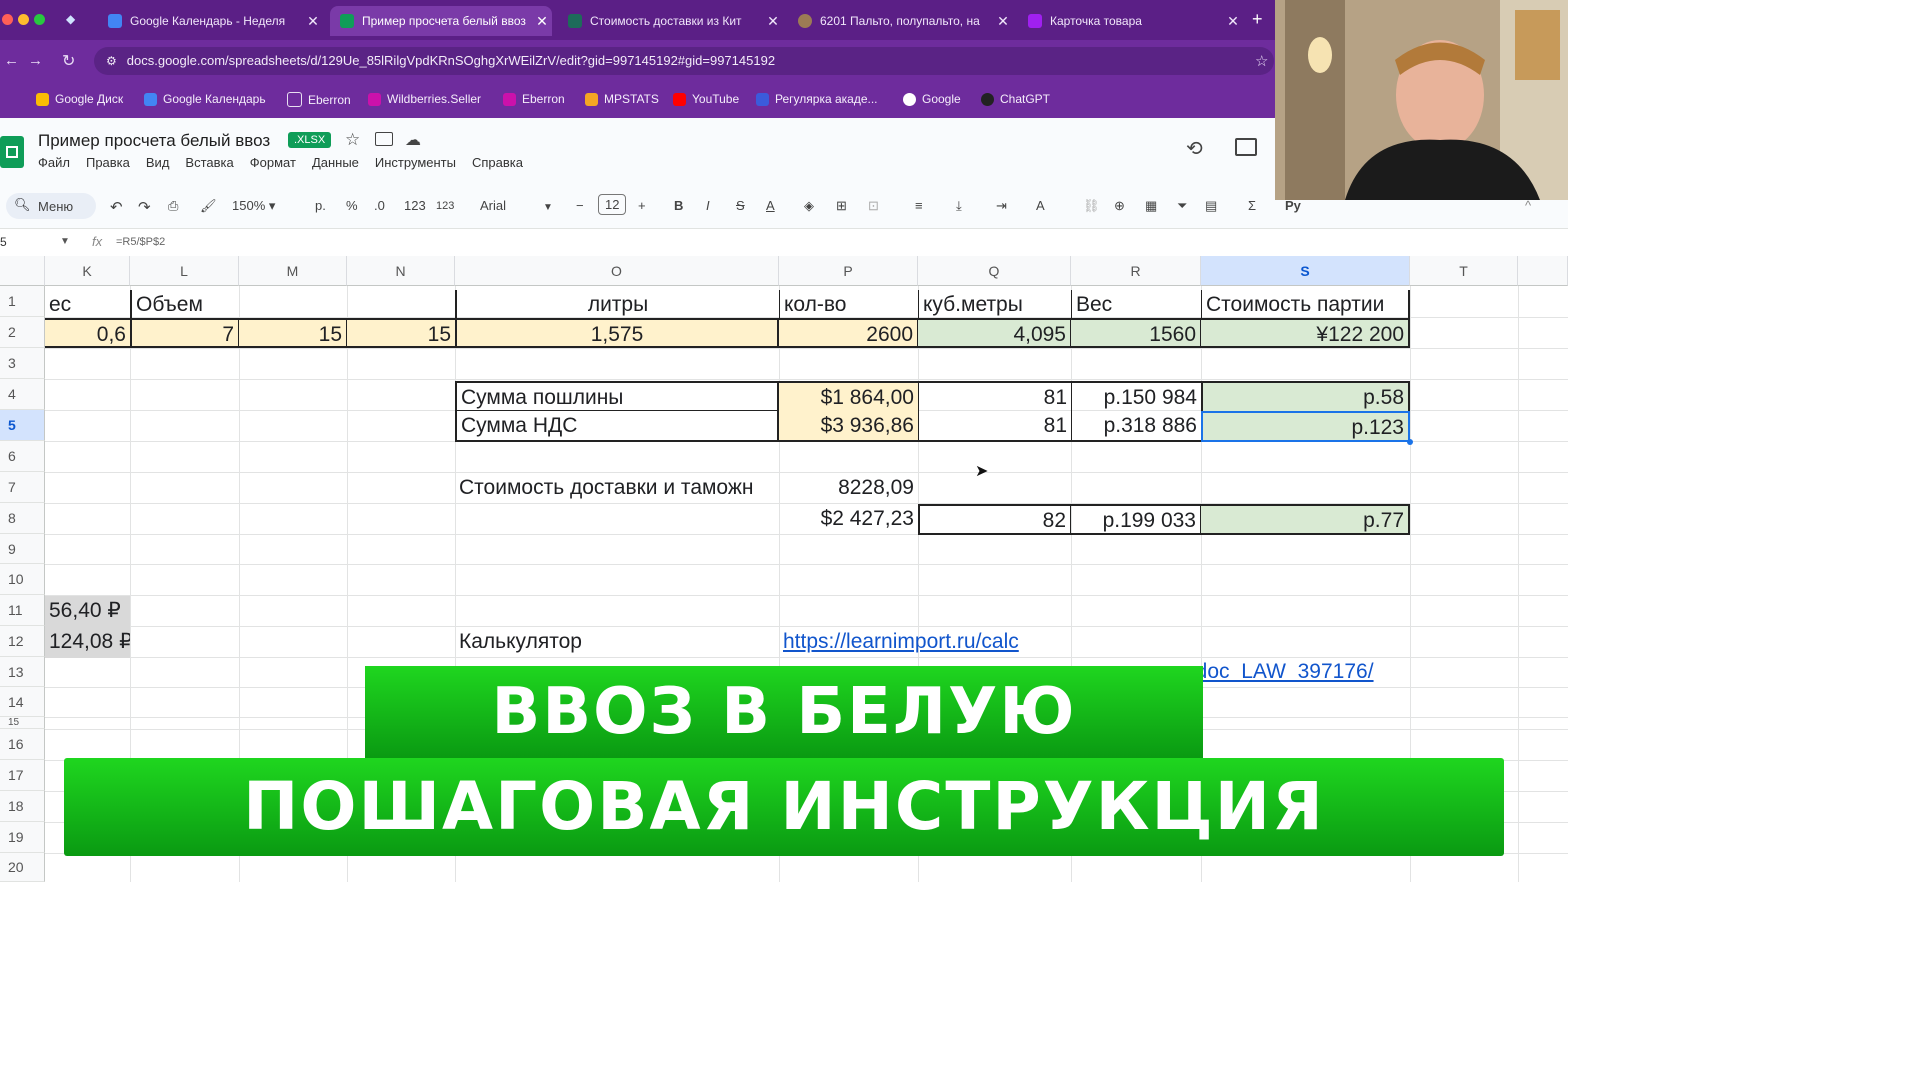 The height and width of the screenshot is (1080, 1920). I want to click on input-tools-button: Ру, so click(1293, 205).